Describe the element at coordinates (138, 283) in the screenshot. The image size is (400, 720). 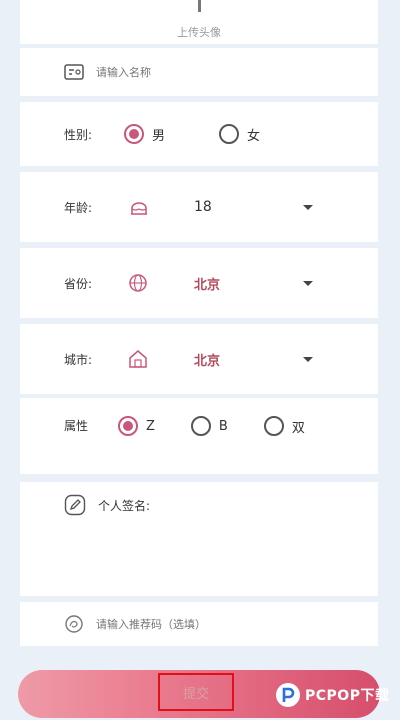
I see `globe-icon` at that location.